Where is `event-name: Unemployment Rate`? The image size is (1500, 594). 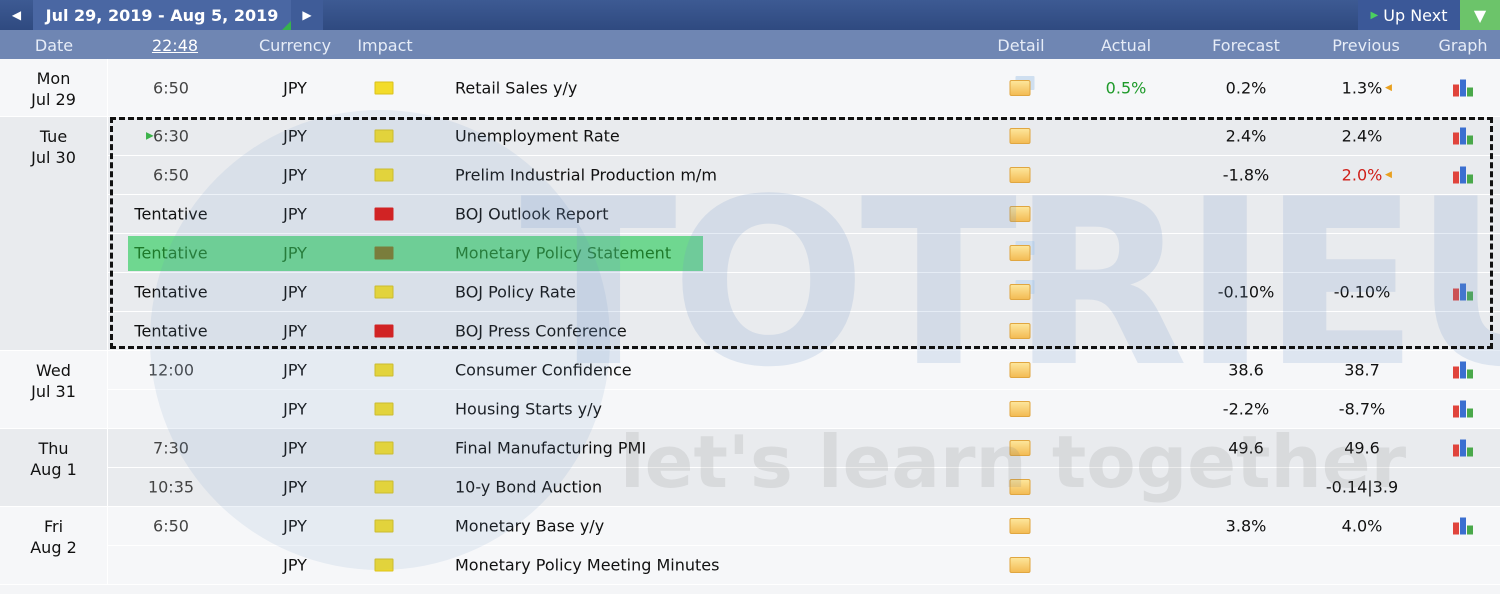
event-name: Unemployment Rate is located at coordinates (537, 136).